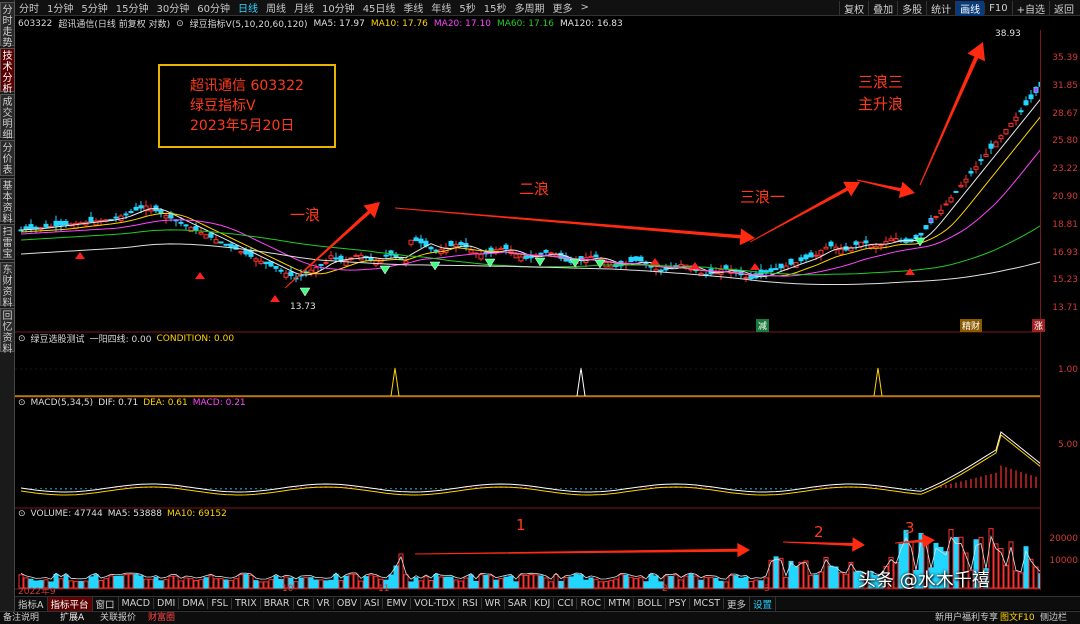 This screenshot has width=1080, height=624. Describe the element at coordinates (118, 618) in the screenshot. I see `status-tab-quote: 关联报价` at that location.